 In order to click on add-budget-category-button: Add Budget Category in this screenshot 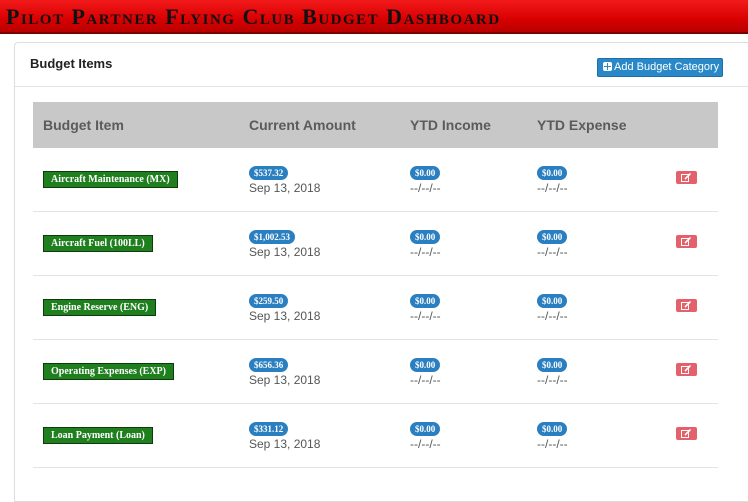, I will do `click(660, 67)`.